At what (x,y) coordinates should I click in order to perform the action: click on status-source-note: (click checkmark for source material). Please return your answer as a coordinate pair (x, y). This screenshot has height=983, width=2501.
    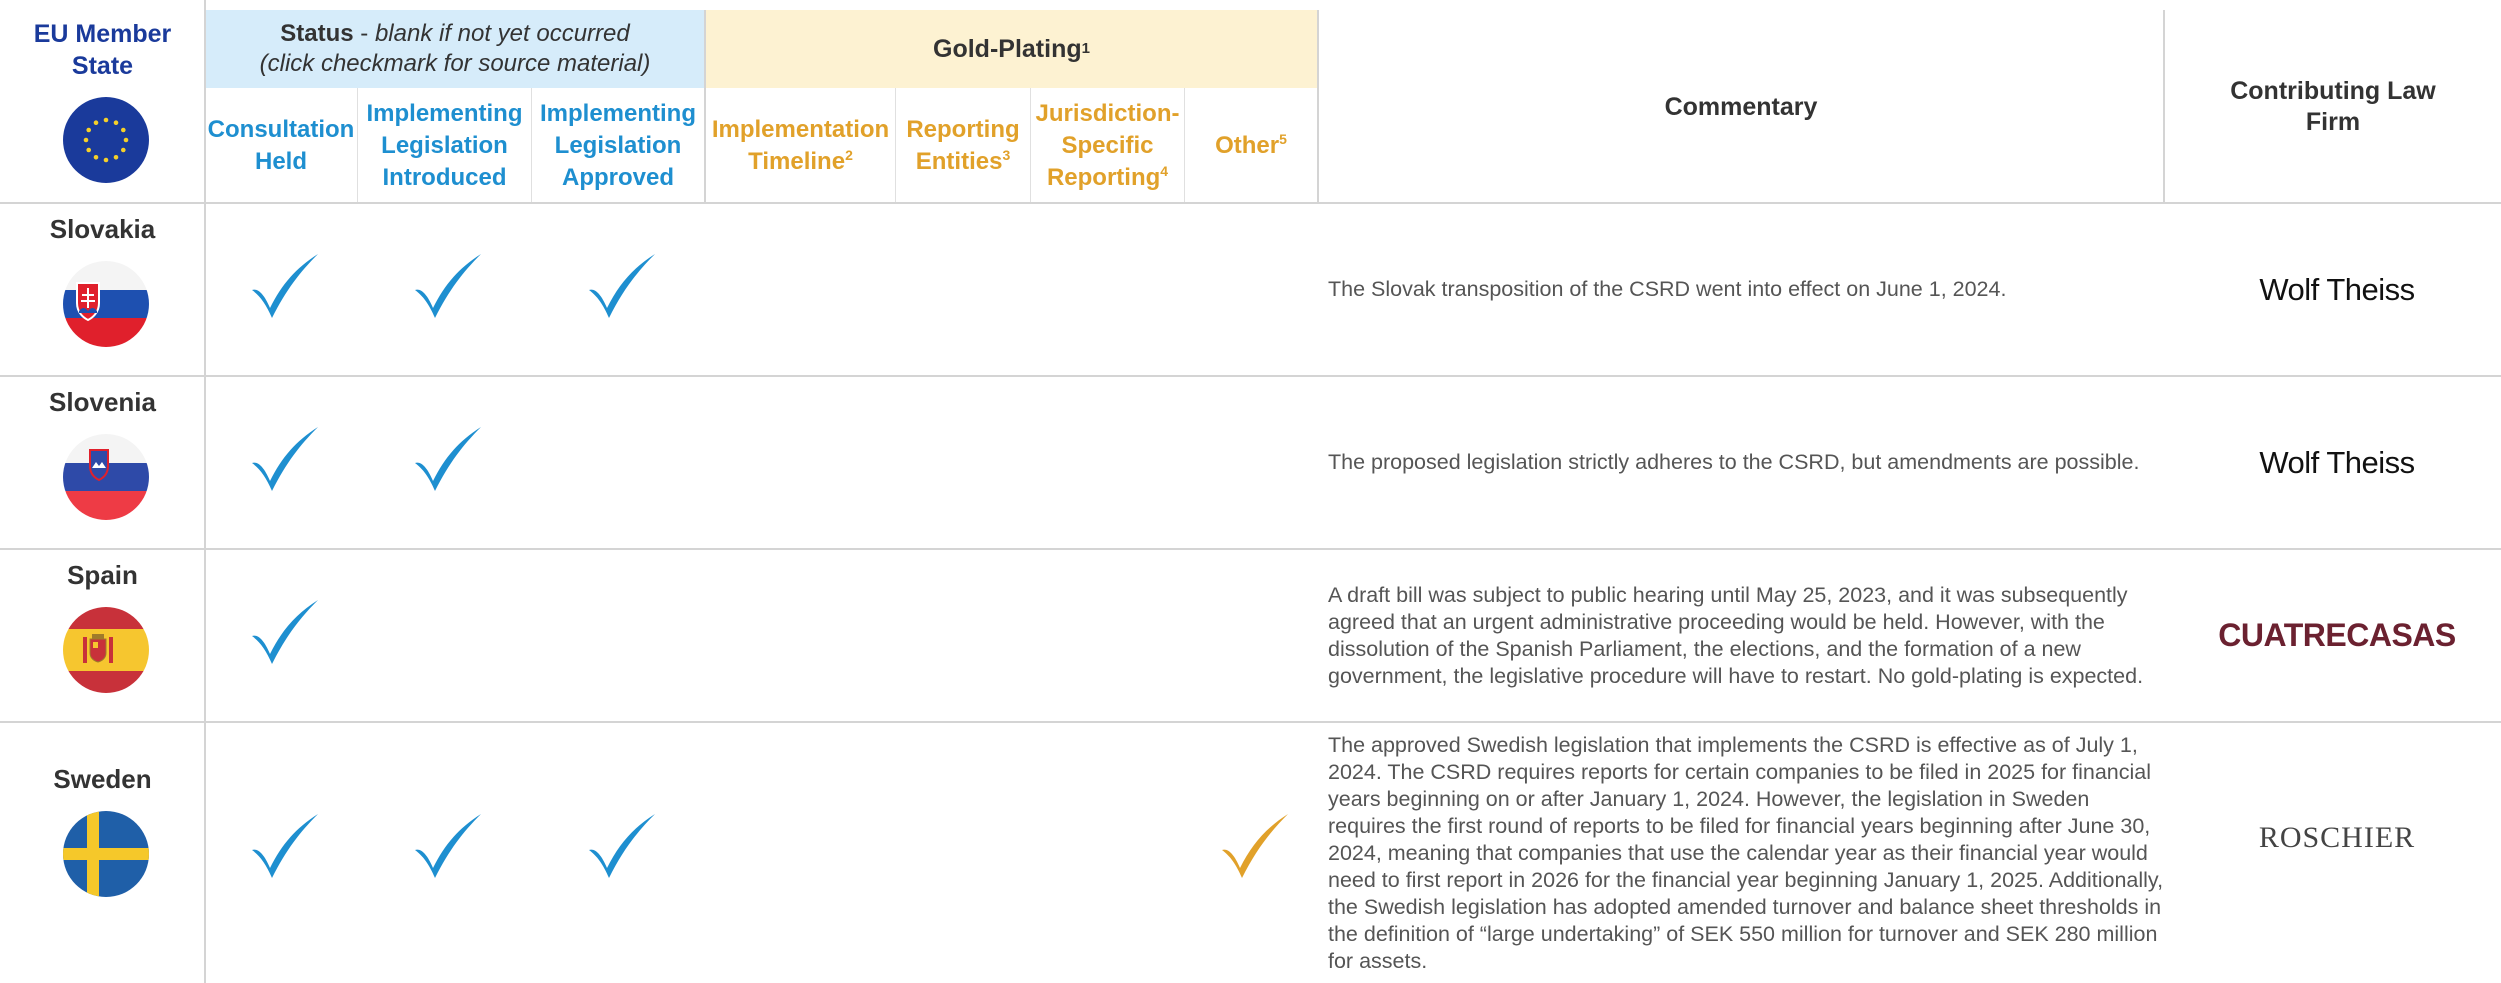
    Looking at the image, I should click on (455, 63).